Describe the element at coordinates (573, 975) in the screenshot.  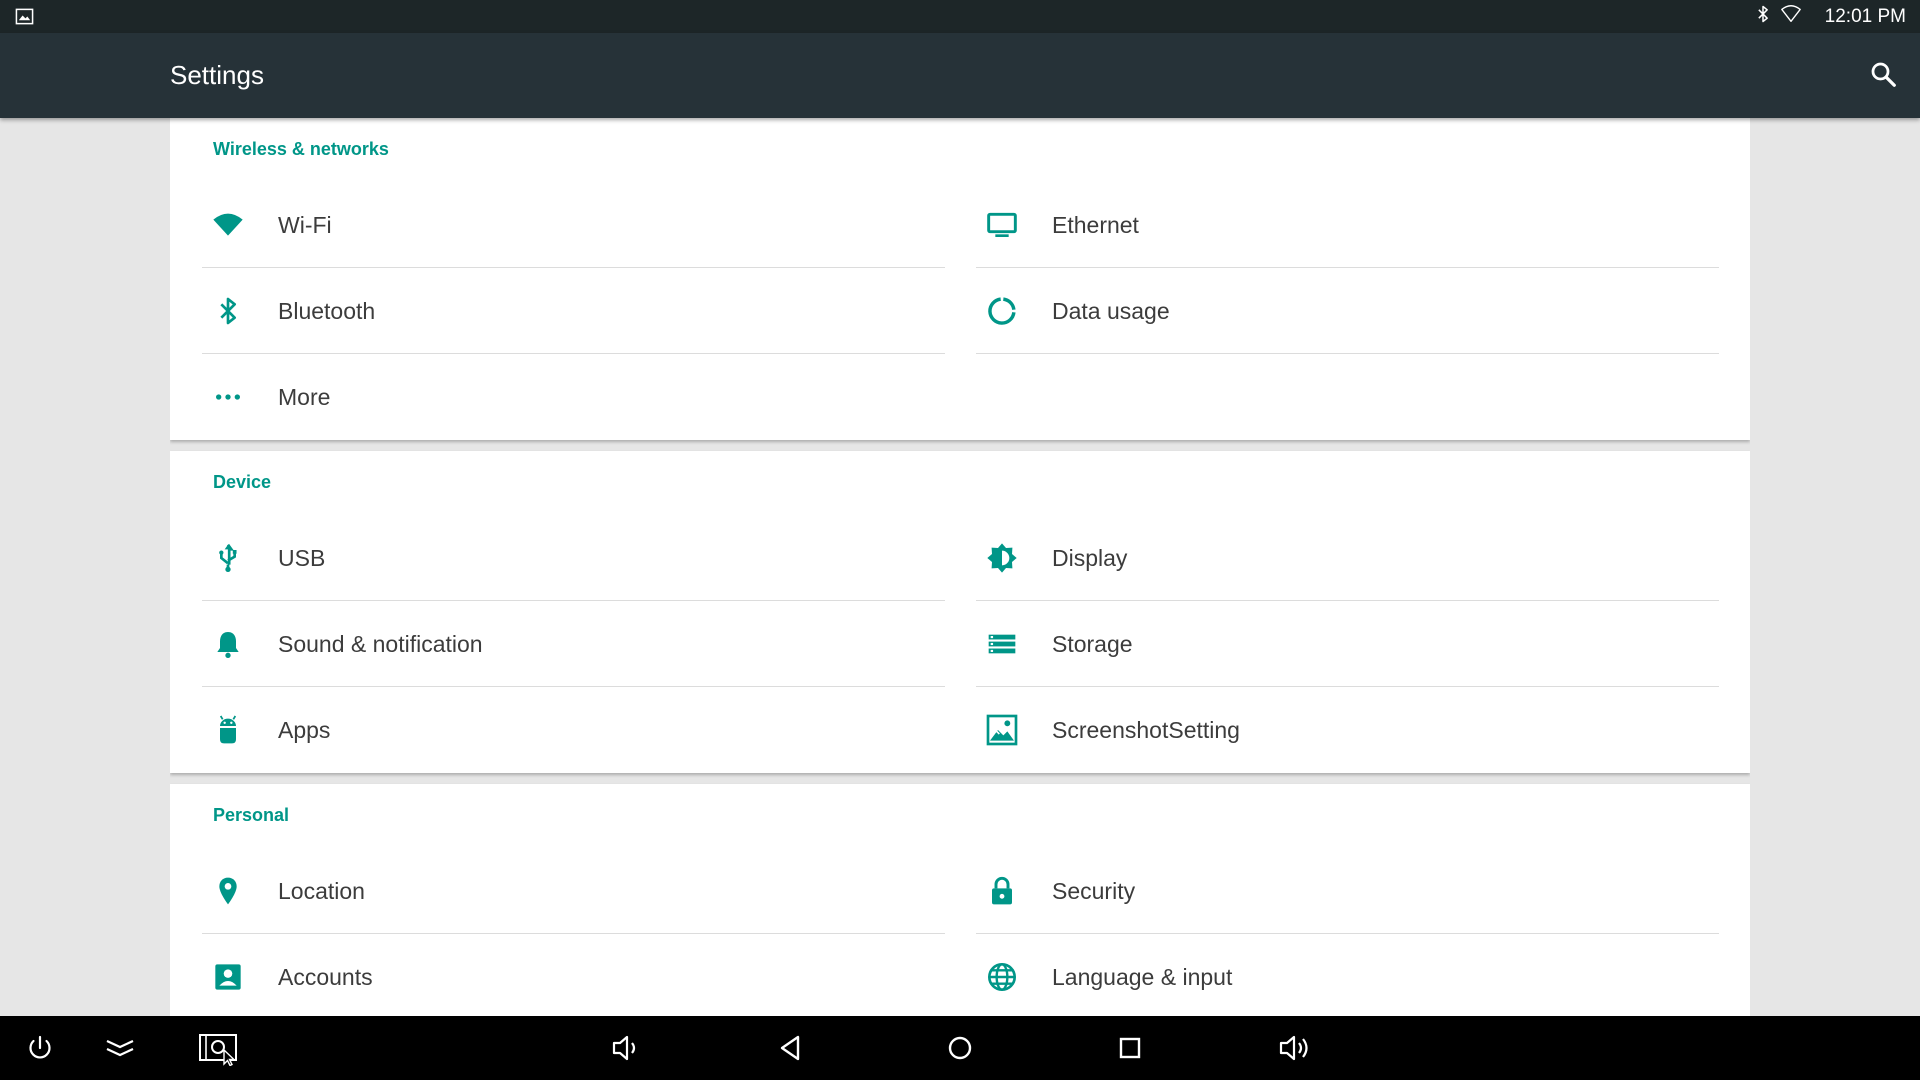
I see `setting-accounts: Accounts` at that location.